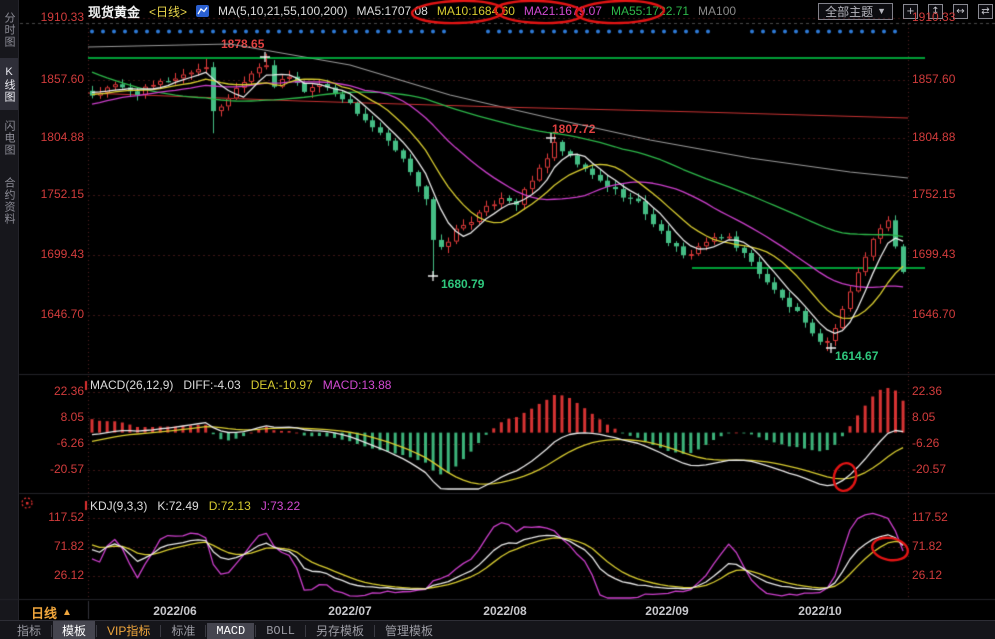 The image size is (995, 639). What do you see at coordinates (66, 517) in the screenshot?
I see `y-axis-label-left: 117.52` at bounding box center [66, 517].